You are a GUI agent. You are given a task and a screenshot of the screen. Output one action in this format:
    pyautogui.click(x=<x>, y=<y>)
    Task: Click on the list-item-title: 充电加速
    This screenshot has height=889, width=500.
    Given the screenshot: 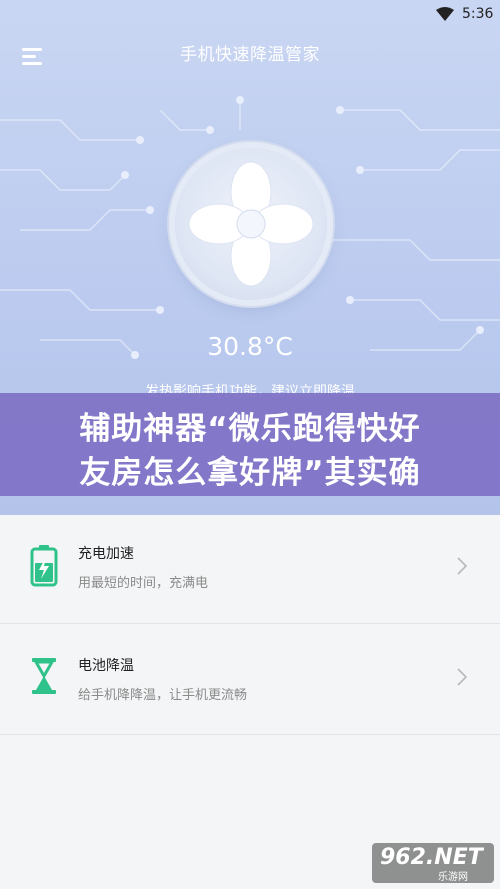 What is the action you would take?
    pyautogui.click(x=106, y=554)
    